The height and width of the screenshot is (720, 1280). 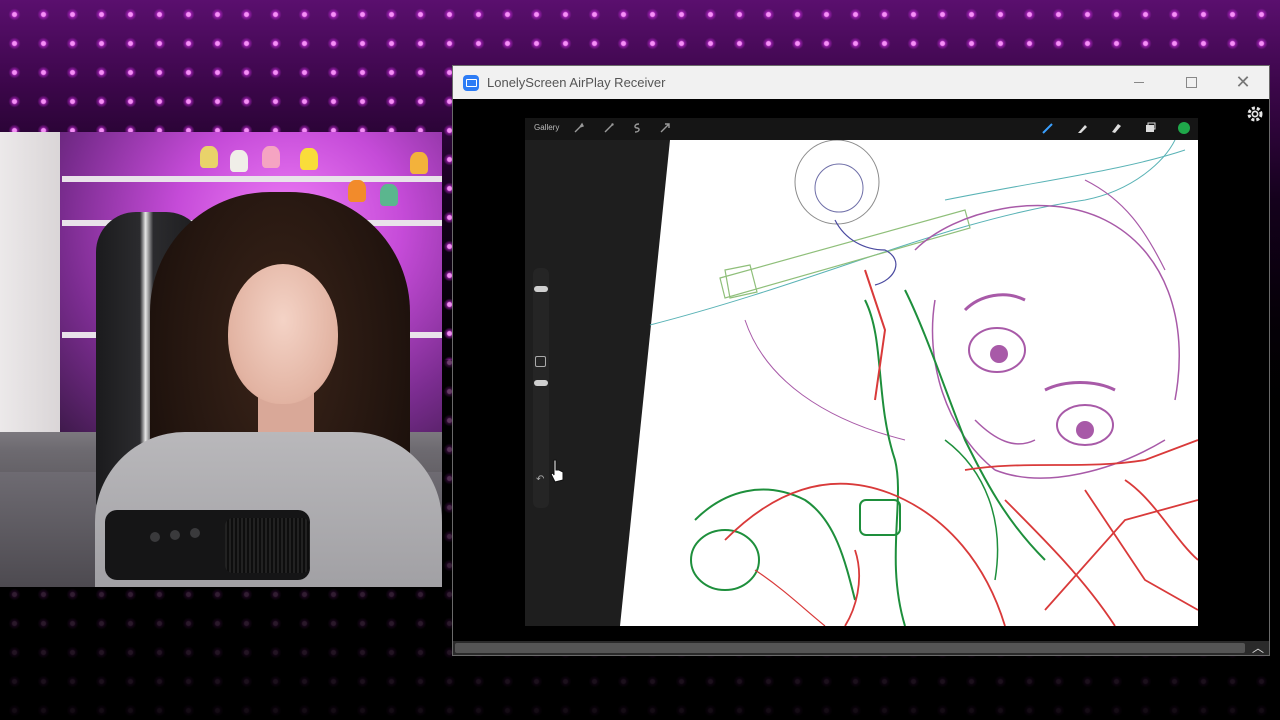 What do you see at coordinates (1082, 128) in the screenshot?
I see `smudge-icon` at bounding box center [1082, 128].